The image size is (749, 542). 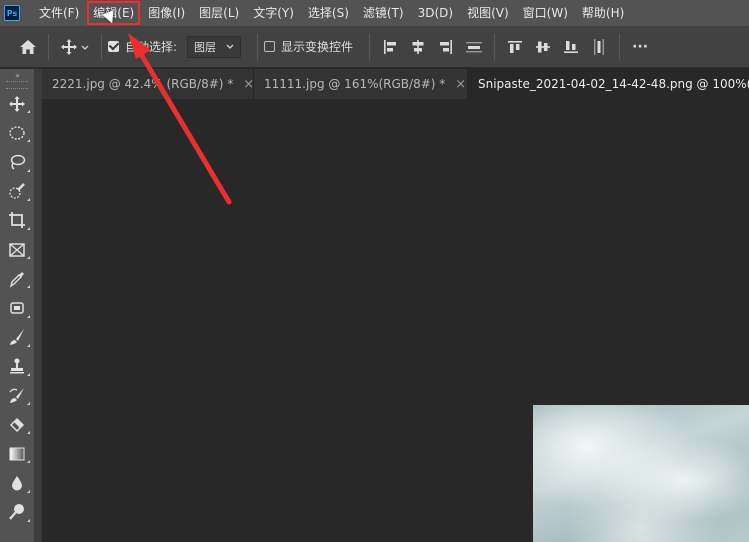 I want to click on dodge-icon, so click(x=16, y=512).